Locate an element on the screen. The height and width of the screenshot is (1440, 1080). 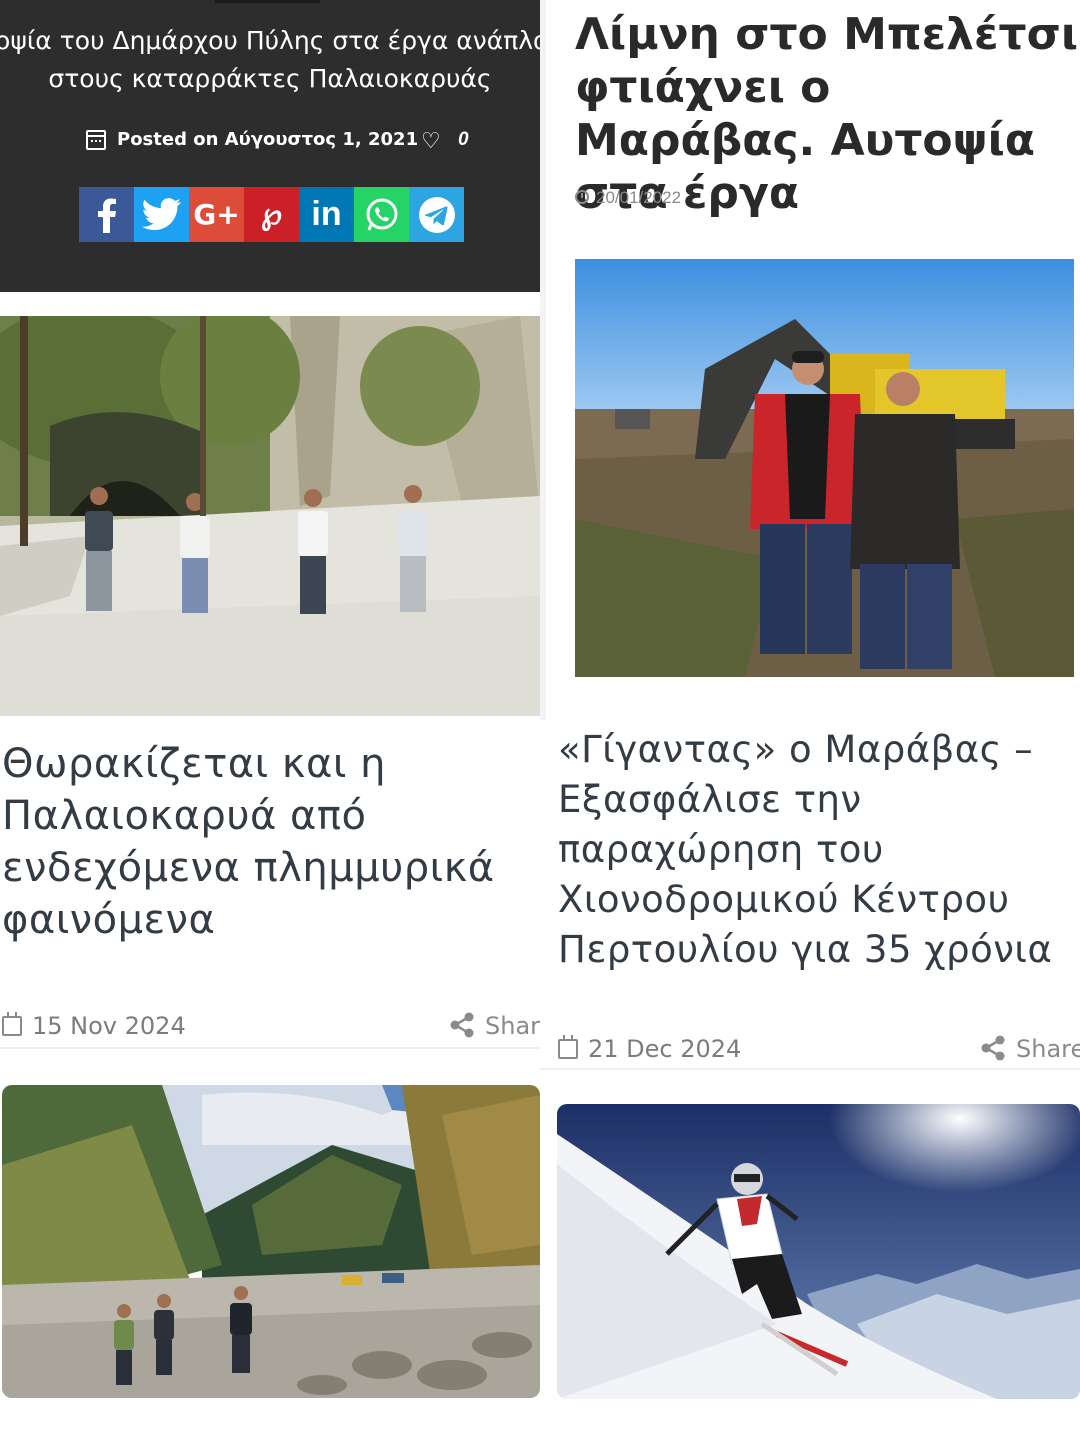
posted-date: Posted on Αύγουστος 1, 2021 is located at coordinates (268, 139).